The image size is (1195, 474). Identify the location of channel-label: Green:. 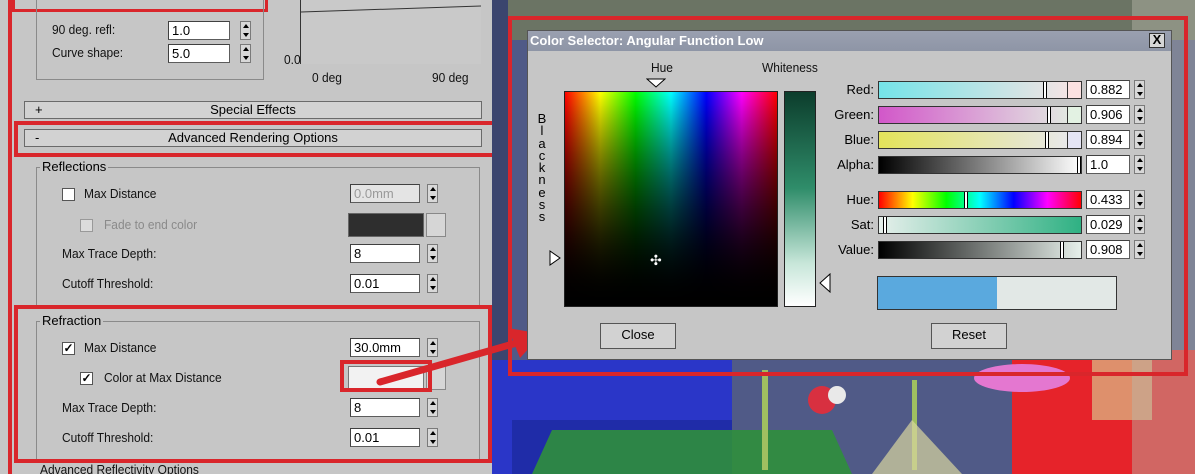
(854, 114).